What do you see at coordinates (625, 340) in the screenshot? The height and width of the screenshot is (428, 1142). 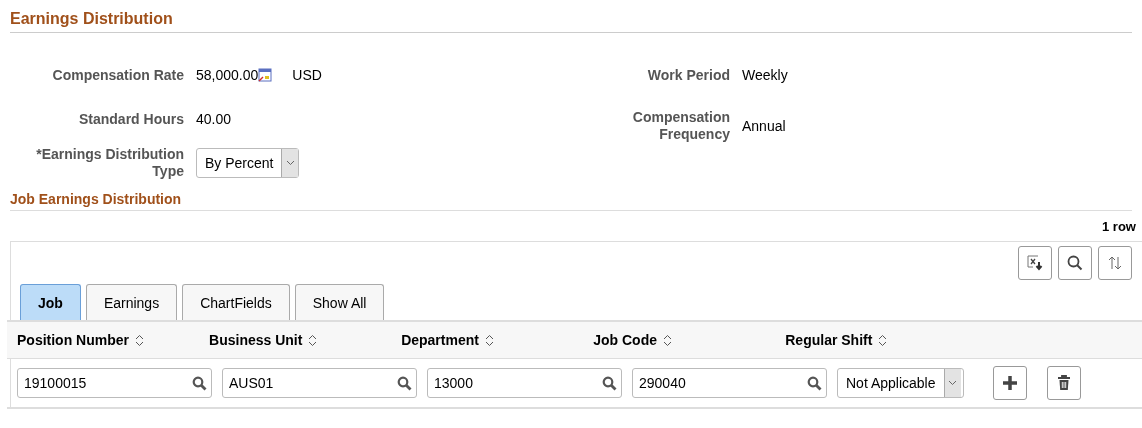 I see `column-header: Job Code` at bounding box center [625, 340].